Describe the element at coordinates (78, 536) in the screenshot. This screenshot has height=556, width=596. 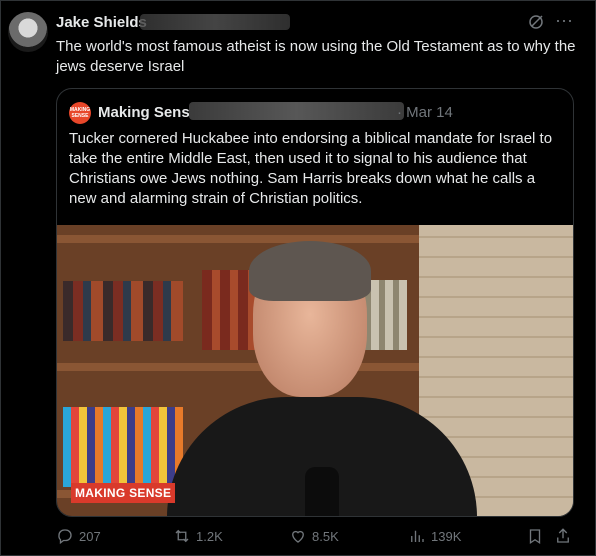
I see `reply-button: 207` at that location.